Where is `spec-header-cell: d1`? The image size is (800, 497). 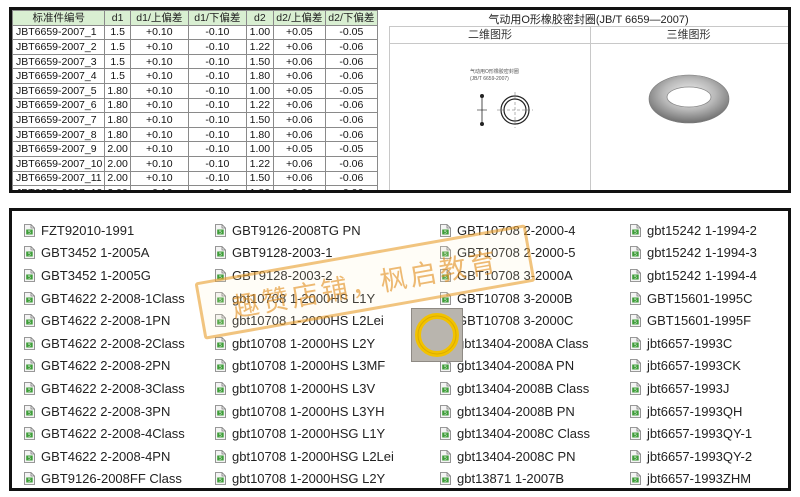
spec-header-cell: d1 is located at coordinates (117, 18).